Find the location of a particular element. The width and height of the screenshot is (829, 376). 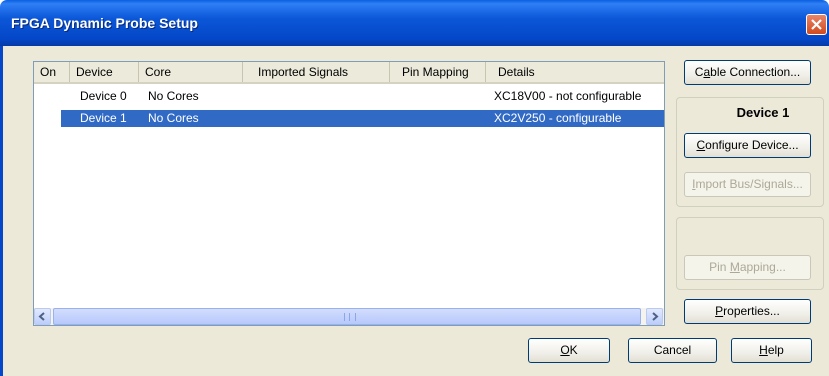

ok-button: OK is located at coordinates (569, 350).